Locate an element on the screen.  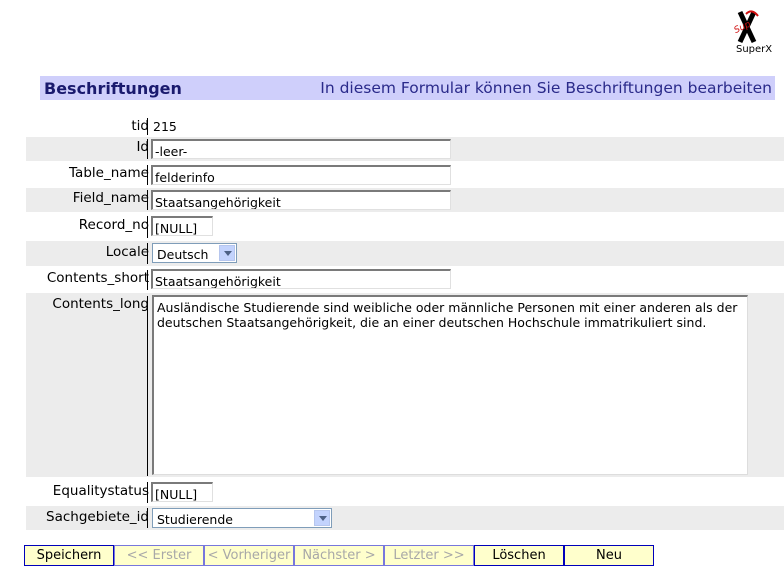
contents-long-label: Contents_long is located at coordinates (100, 304).